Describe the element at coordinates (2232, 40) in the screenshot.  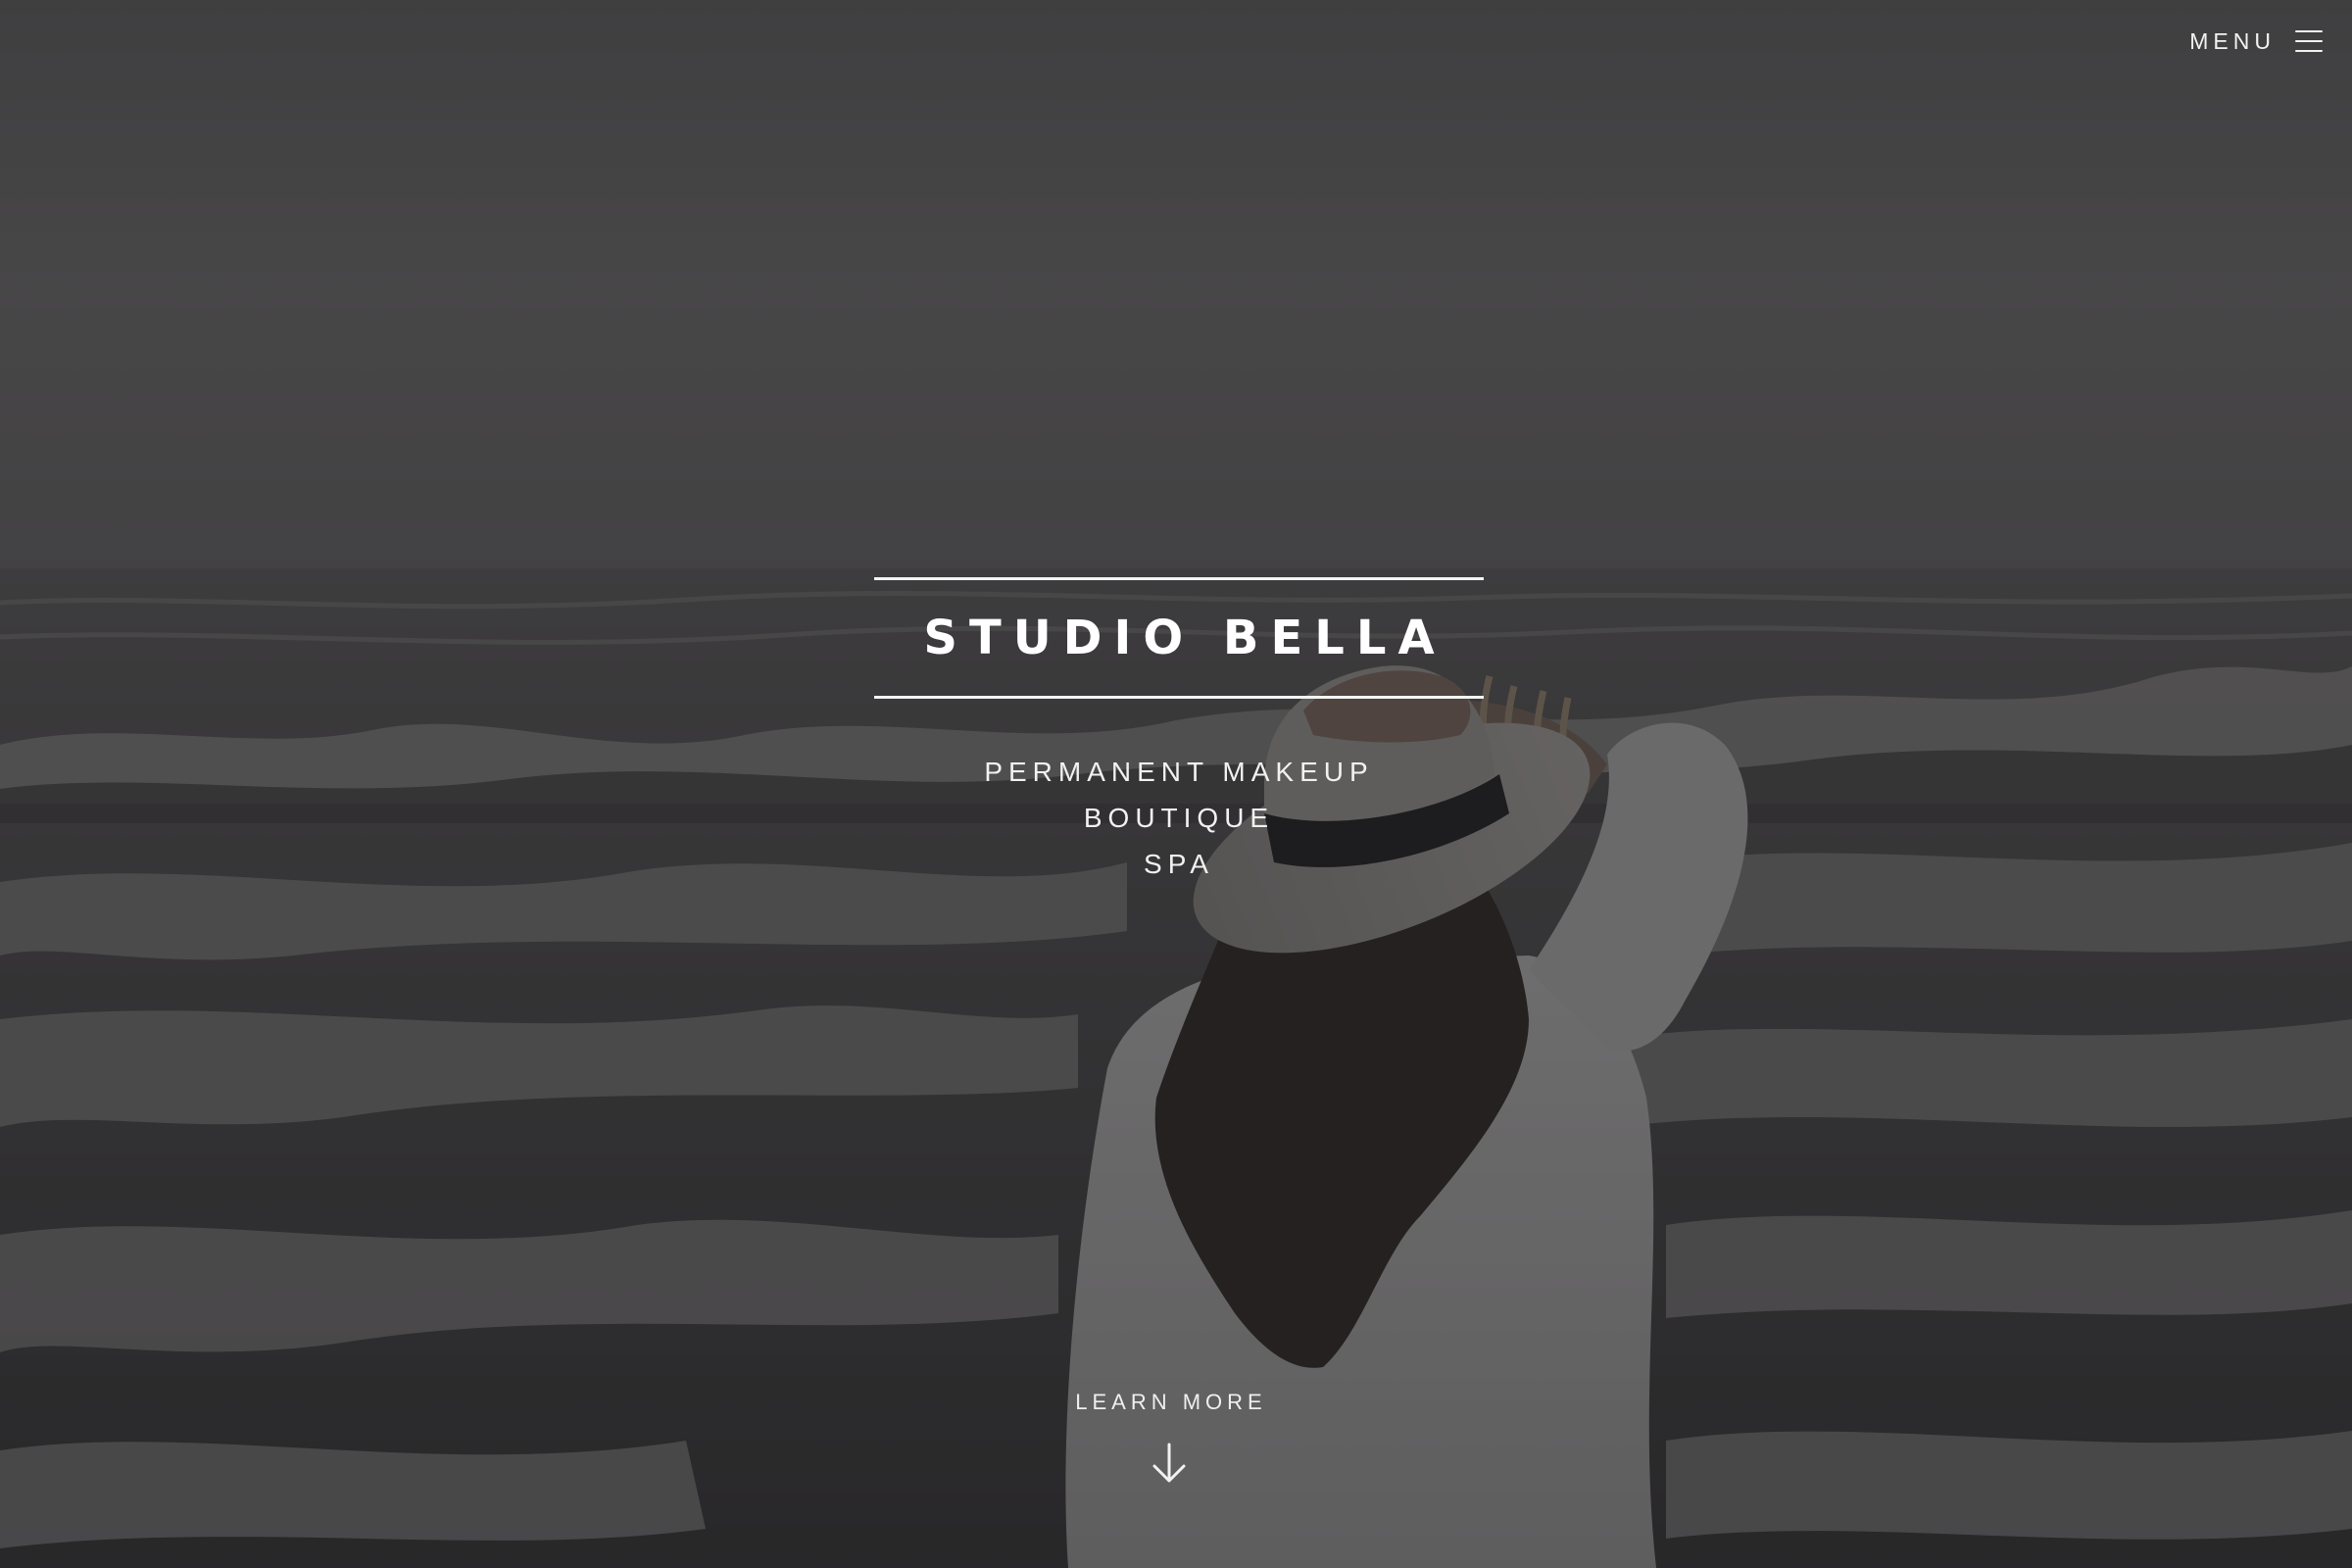
I see `menu-label: MENU` at that location.